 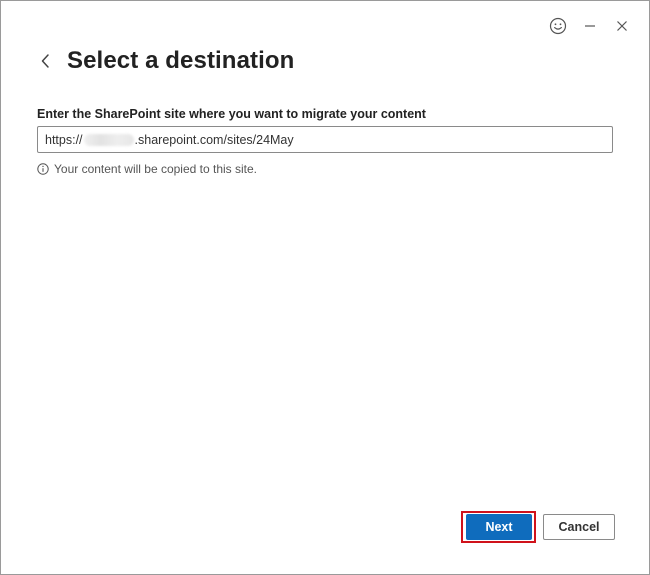 What do you see at coordinates (108, 139) in the screenshot?
I see `redacted-tenant-name` at bounding box center [108, 139].